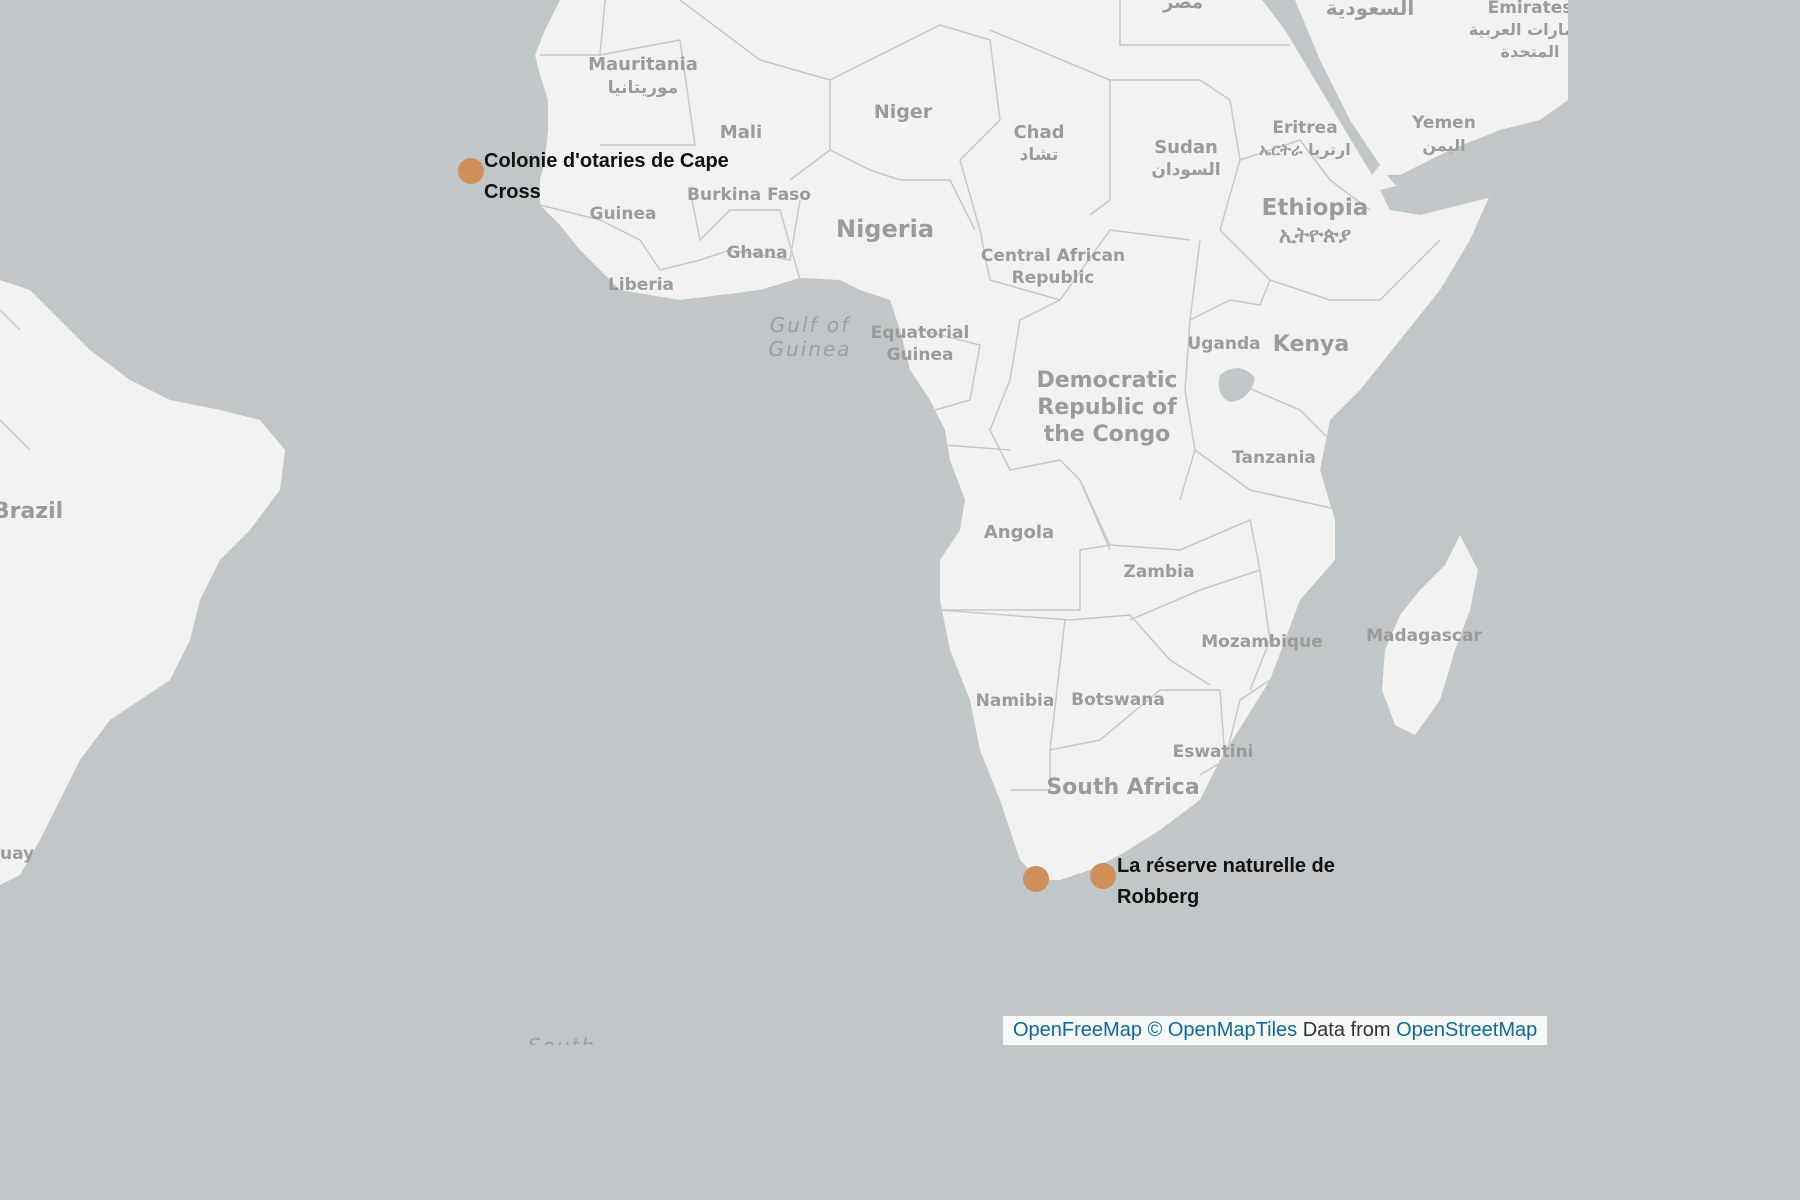 The width and height of the screenshot is (1800, 1200). Describe the element at coordinates (1518, 29) in the screenshot. I see `country-native-uae-line1: الإمارات العربية` at that location.